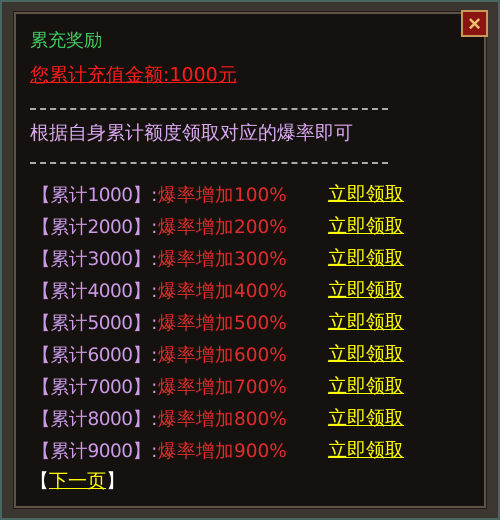 This screenshot has width=500, height=520. I want to click on bonus-text: 爆率增加300%, so click(223, 259).